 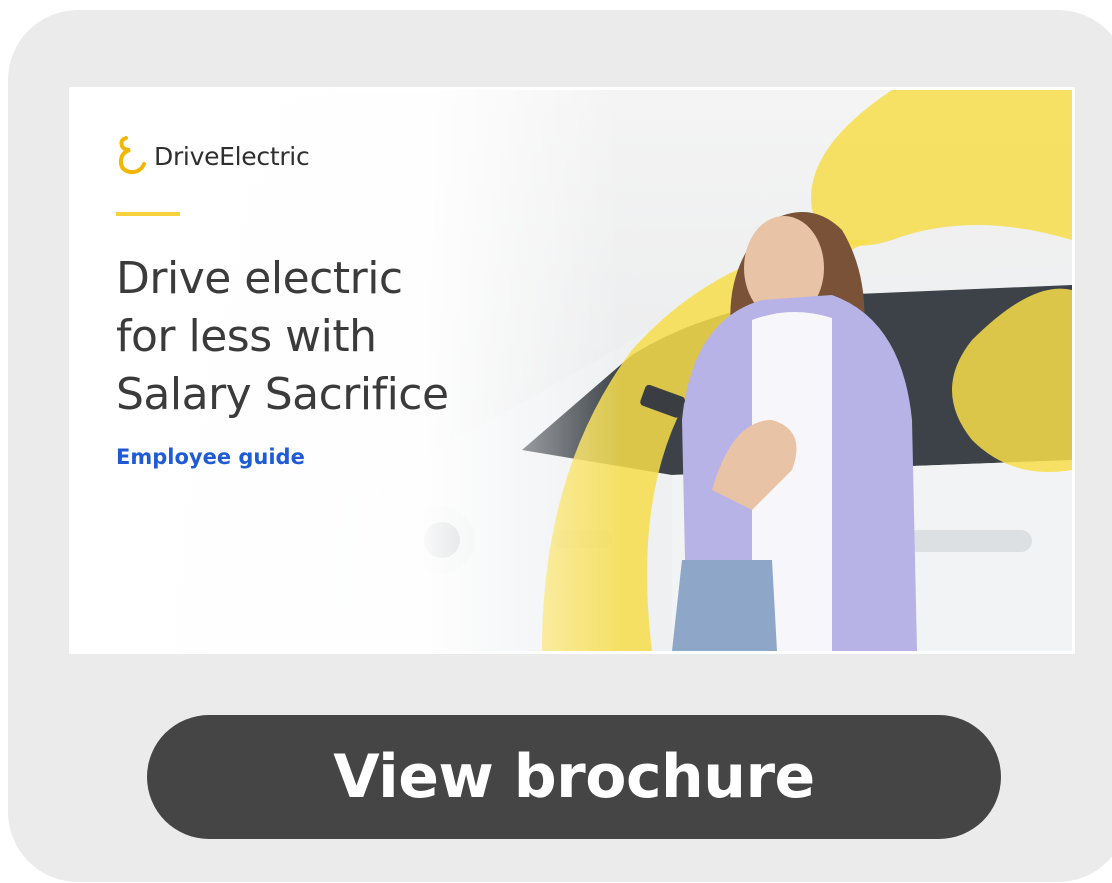 I want to click on brand-logo: DriveElectric, so click(x=213, y=156).